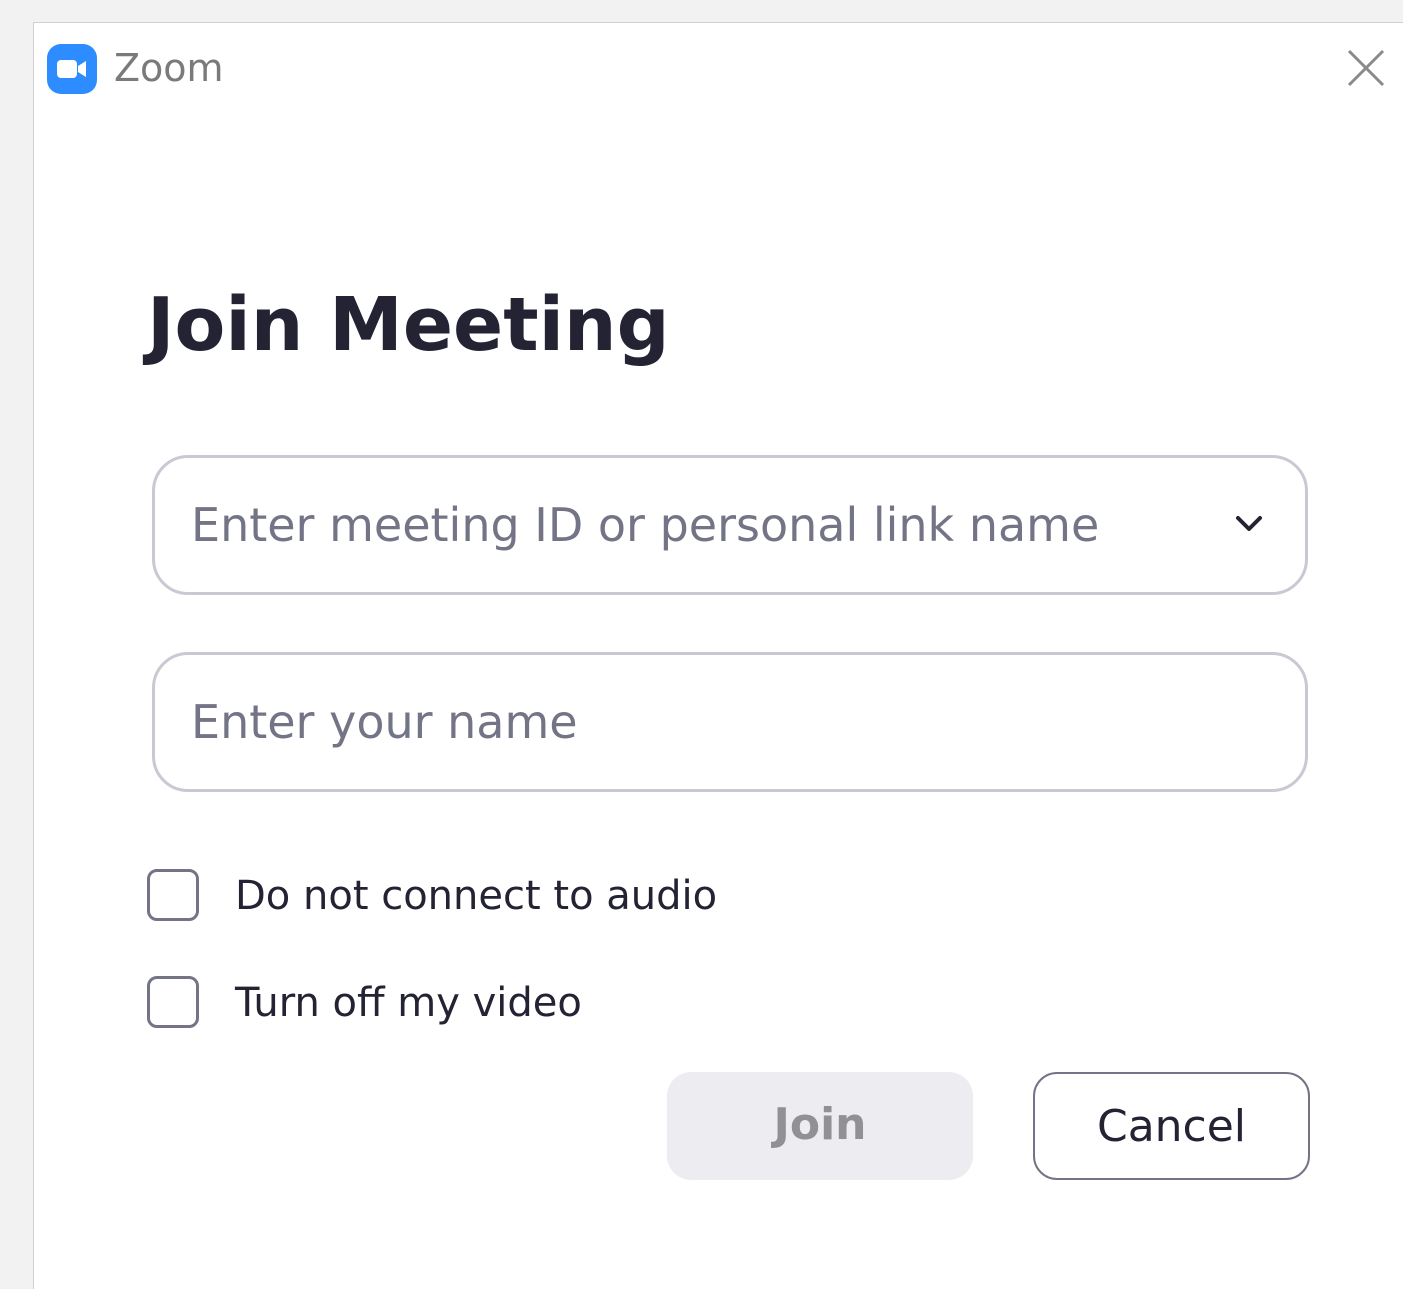 The image size is (1403, 1289). Describe the element at coordinates (718, 69) in the screenshot. I see `title-bar: Zoom` at that location.